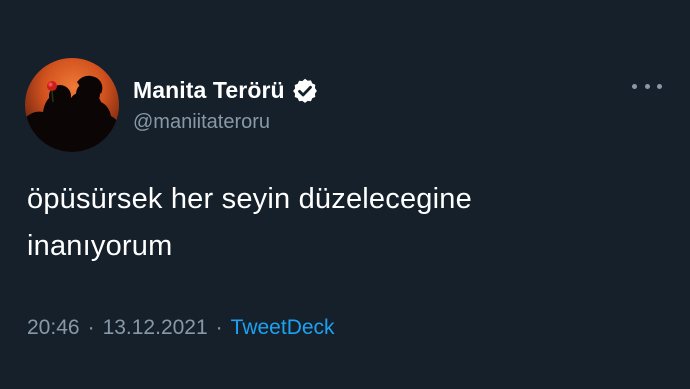 This screenshot has width=690, height=389. I want to click on name-row: Manita Terörü, so click(226, 91).